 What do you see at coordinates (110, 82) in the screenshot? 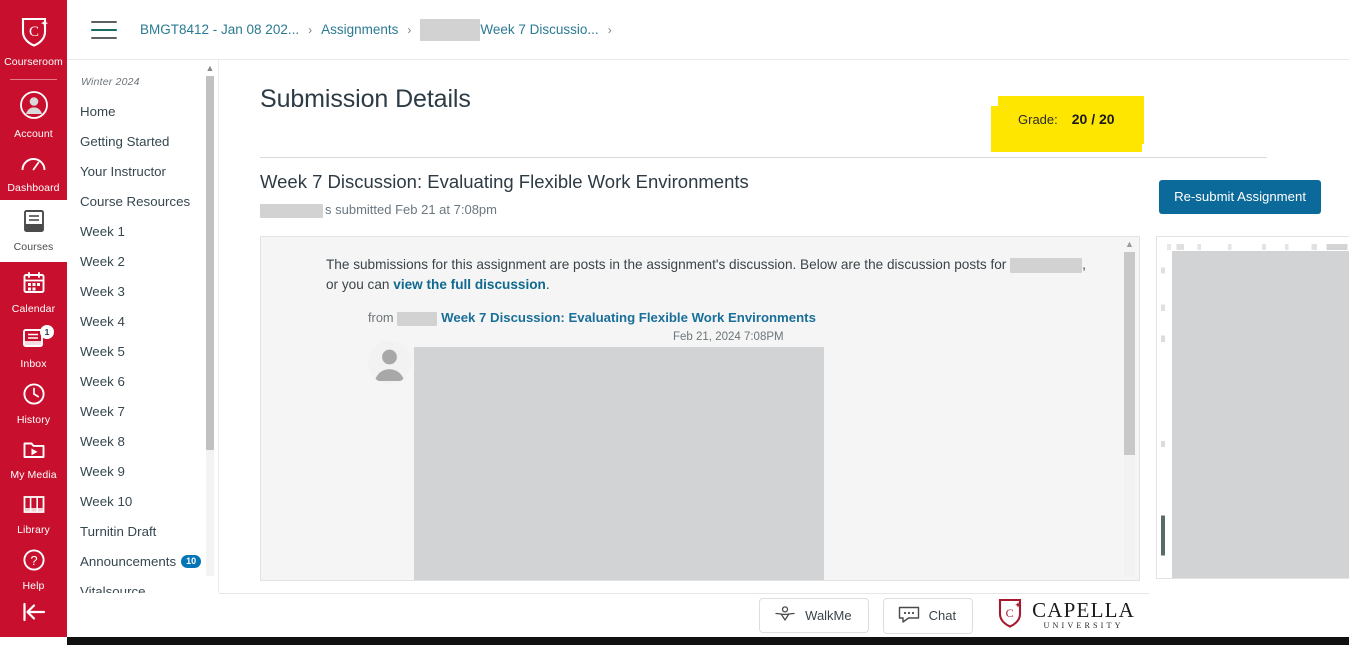
I see `course-term-label: Winter 2024` at bounding box center [110, 82].